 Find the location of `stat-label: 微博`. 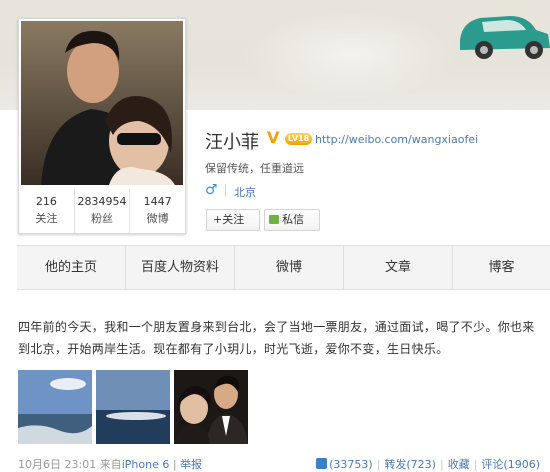

stat-label: 微博 is located at coordinates (157, 218).